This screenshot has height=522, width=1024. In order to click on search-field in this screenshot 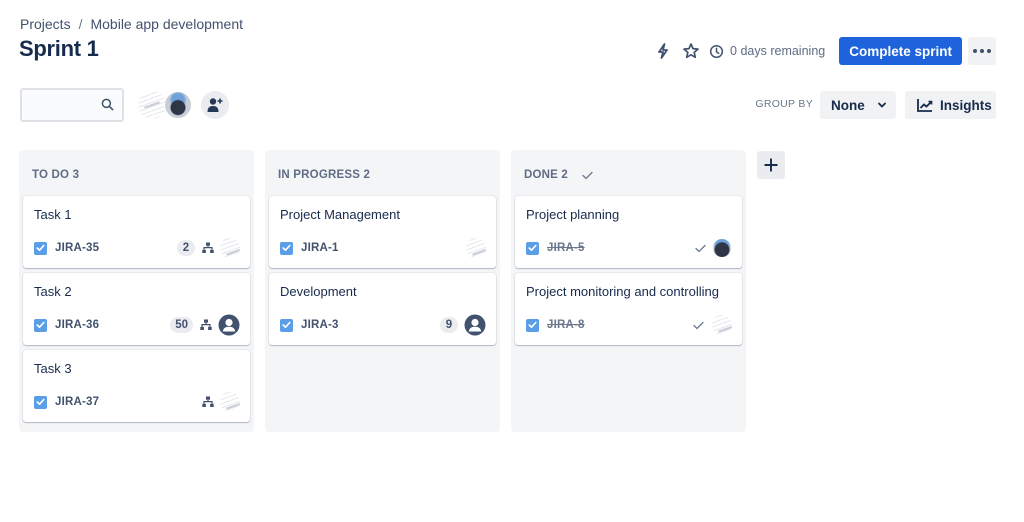, I will do `click(72, 105)`.